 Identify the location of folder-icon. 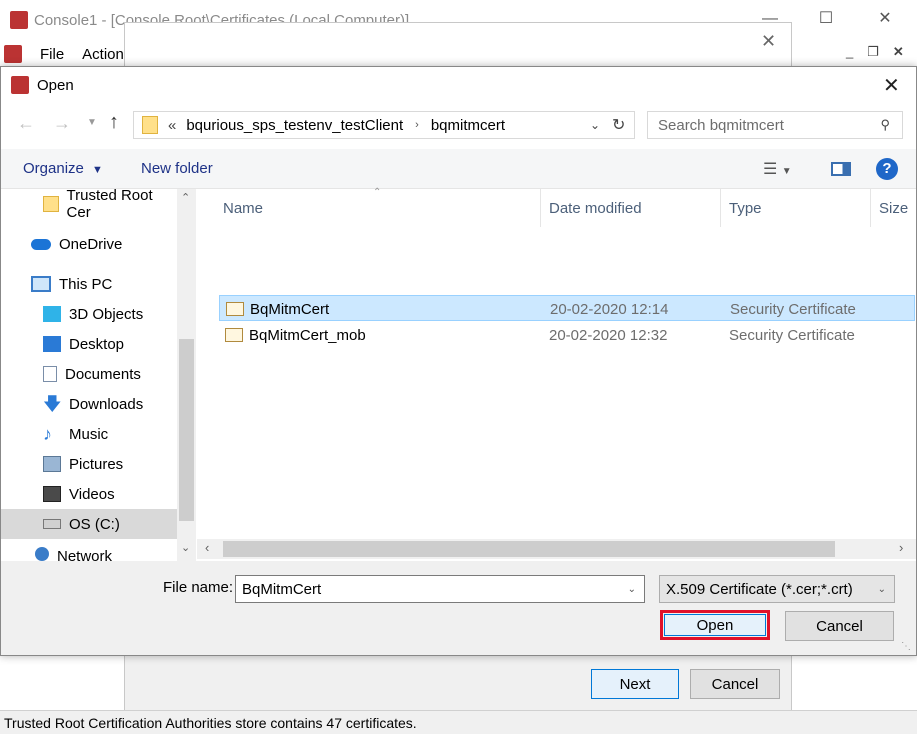
(150, 125).